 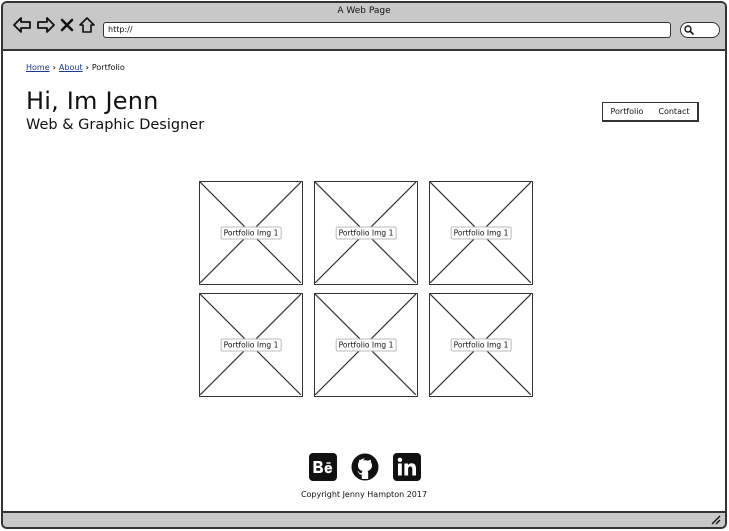 I want to click on search-icon, so click(x=689, y=30).